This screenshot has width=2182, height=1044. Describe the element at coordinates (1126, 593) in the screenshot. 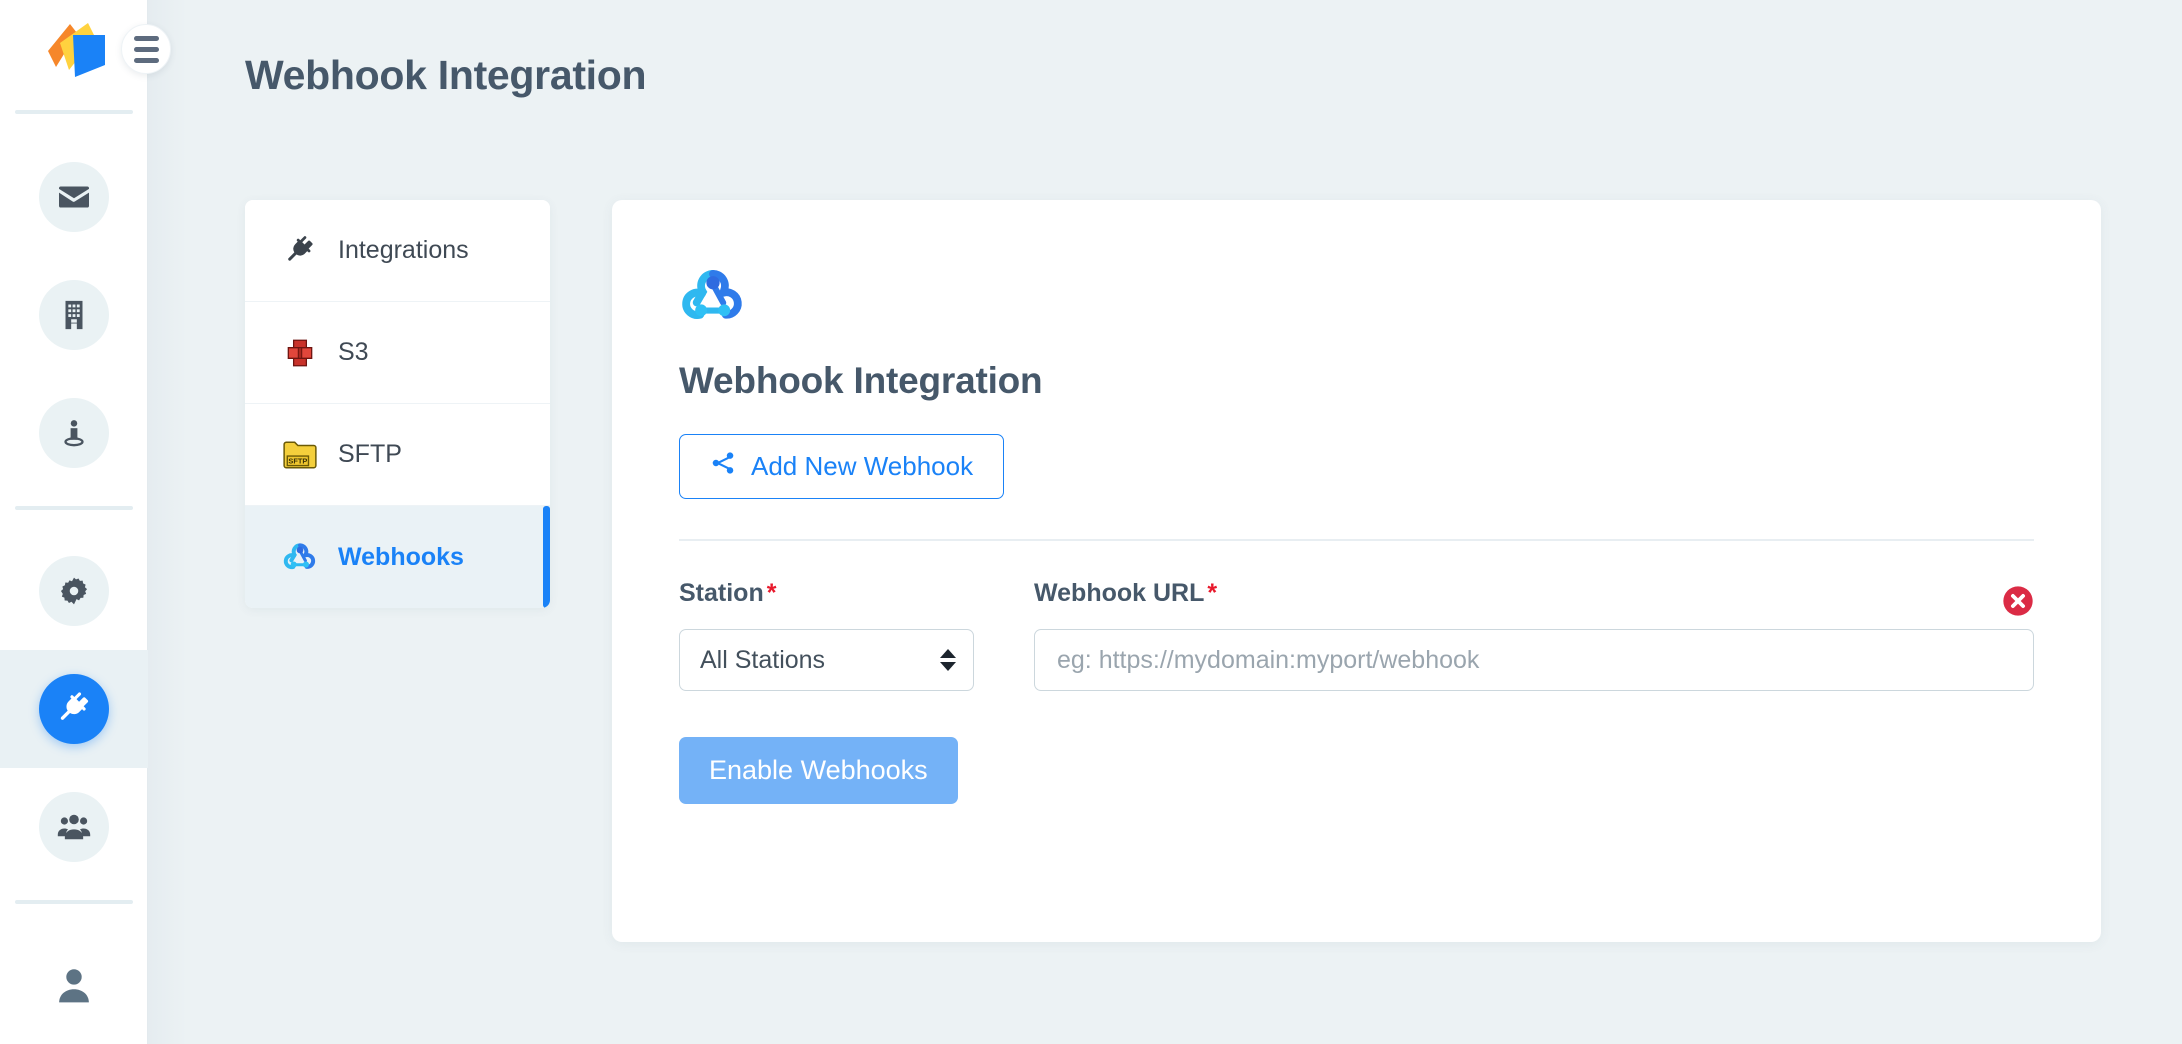

I see `webhook-url-label: Webhook URL *` at that location.